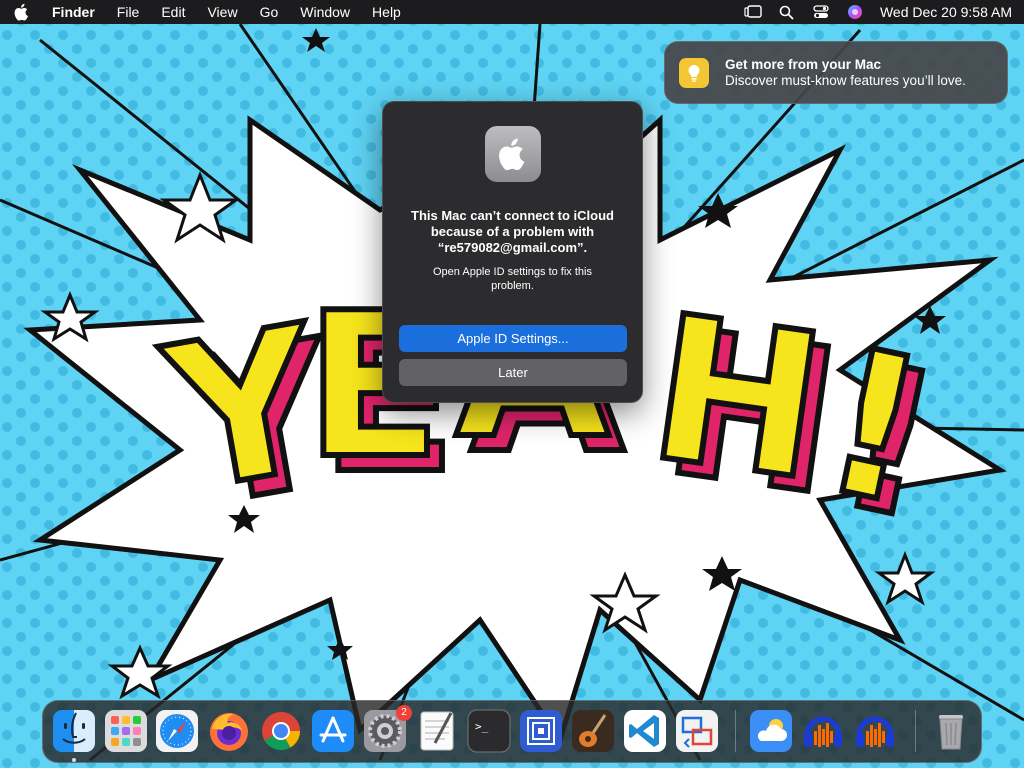 This screenshot has height=768, width=1024. I want to click on window-menu: Window, so click(325, 12).